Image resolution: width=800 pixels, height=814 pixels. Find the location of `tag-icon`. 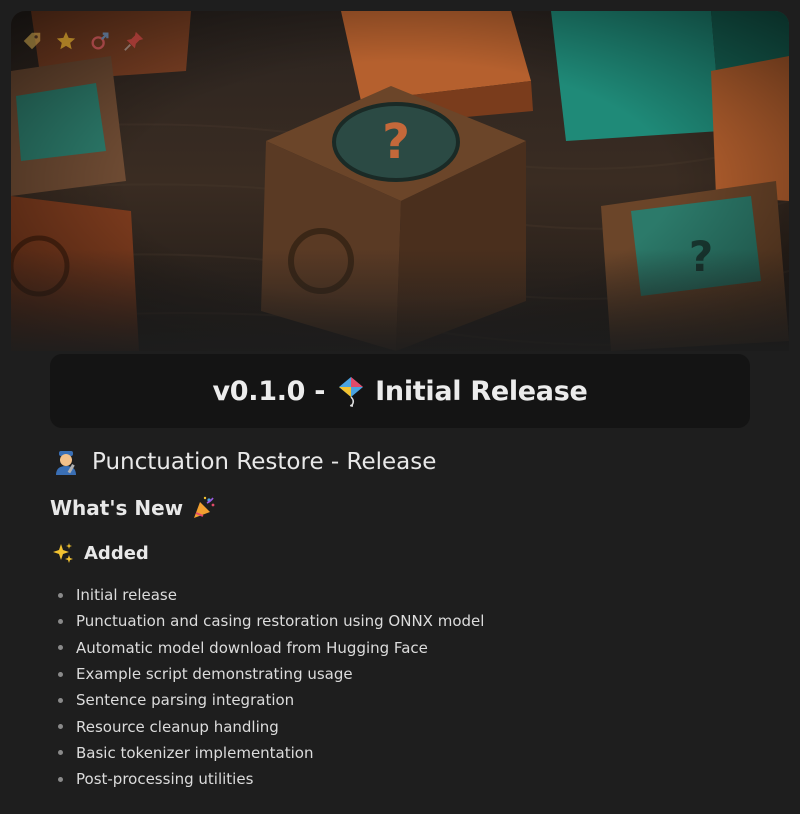

tag-icon is located at coordinates (32, 41).